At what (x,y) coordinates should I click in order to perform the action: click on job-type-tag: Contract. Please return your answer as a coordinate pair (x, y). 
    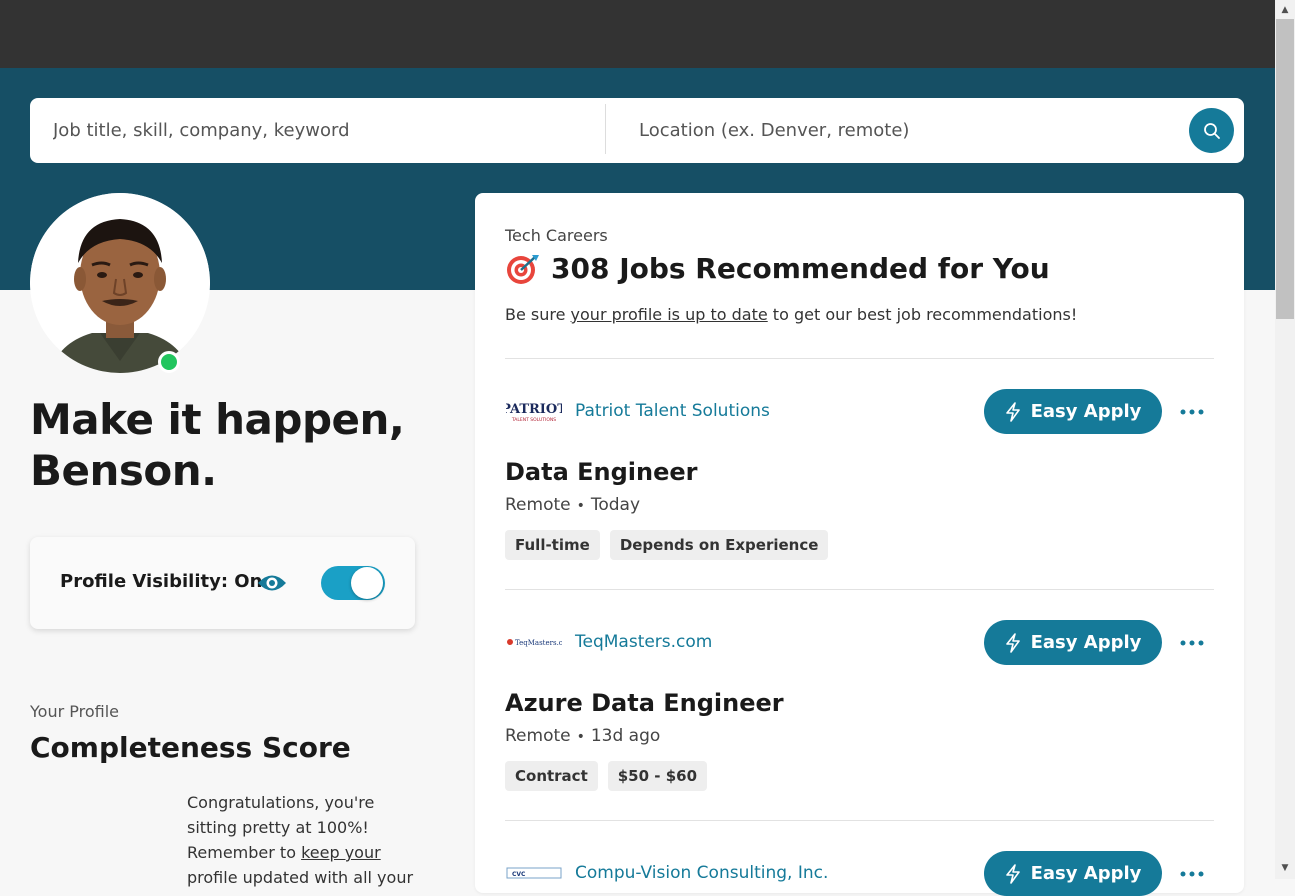
    Looking at the image, I should click on (551, 776).